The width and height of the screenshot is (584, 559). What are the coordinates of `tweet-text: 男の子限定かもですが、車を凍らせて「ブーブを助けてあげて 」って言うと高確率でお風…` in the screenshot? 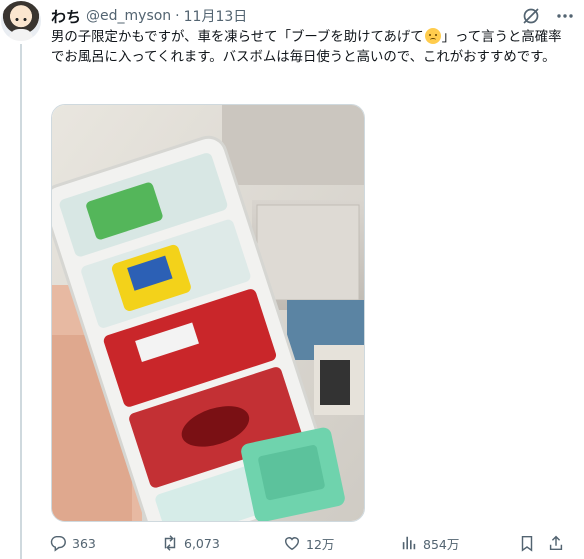 It's located at (312, 48).